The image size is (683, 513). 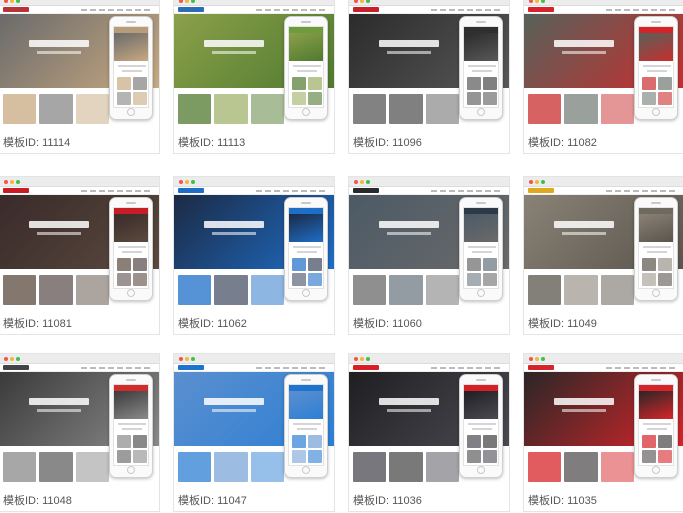 What do you see at coordinates (37, 501) in the screenshot?
I see `template-id-label: 模板ID: 11048` at bounding box center [37, 501].